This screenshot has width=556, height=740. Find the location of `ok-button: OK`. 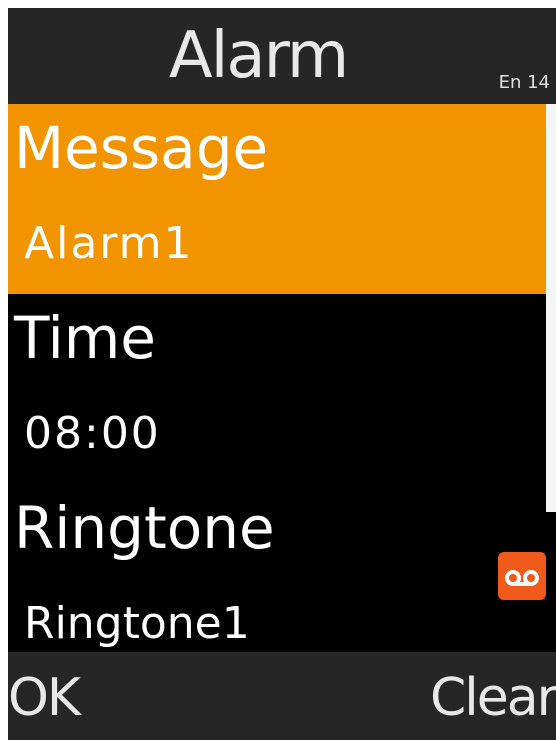

ok-button: OK is located at coordinates (44, 698).